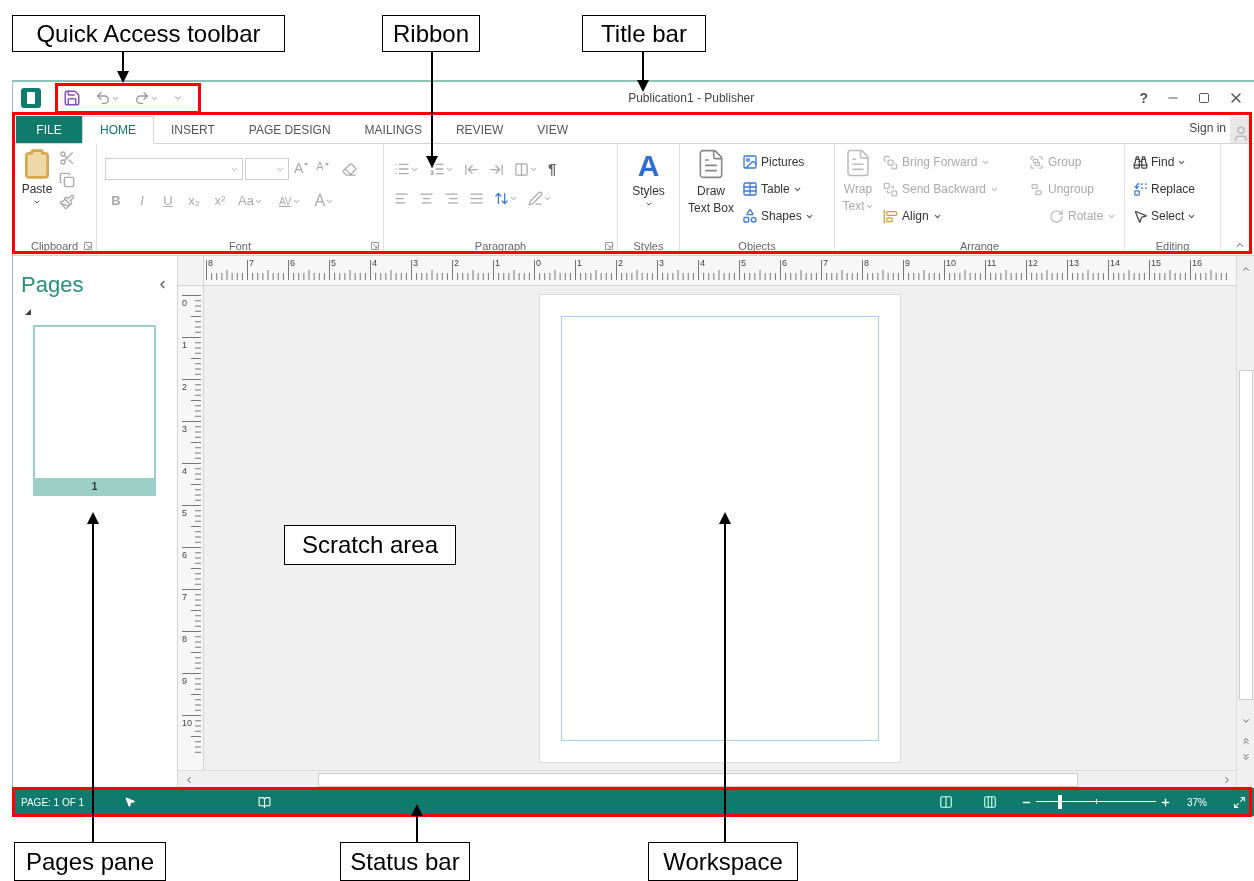 The image size is (1254, 881). Describe the element at coordinates (292, 263) in the screenshot. I see `ruler-number: 6` at that location.